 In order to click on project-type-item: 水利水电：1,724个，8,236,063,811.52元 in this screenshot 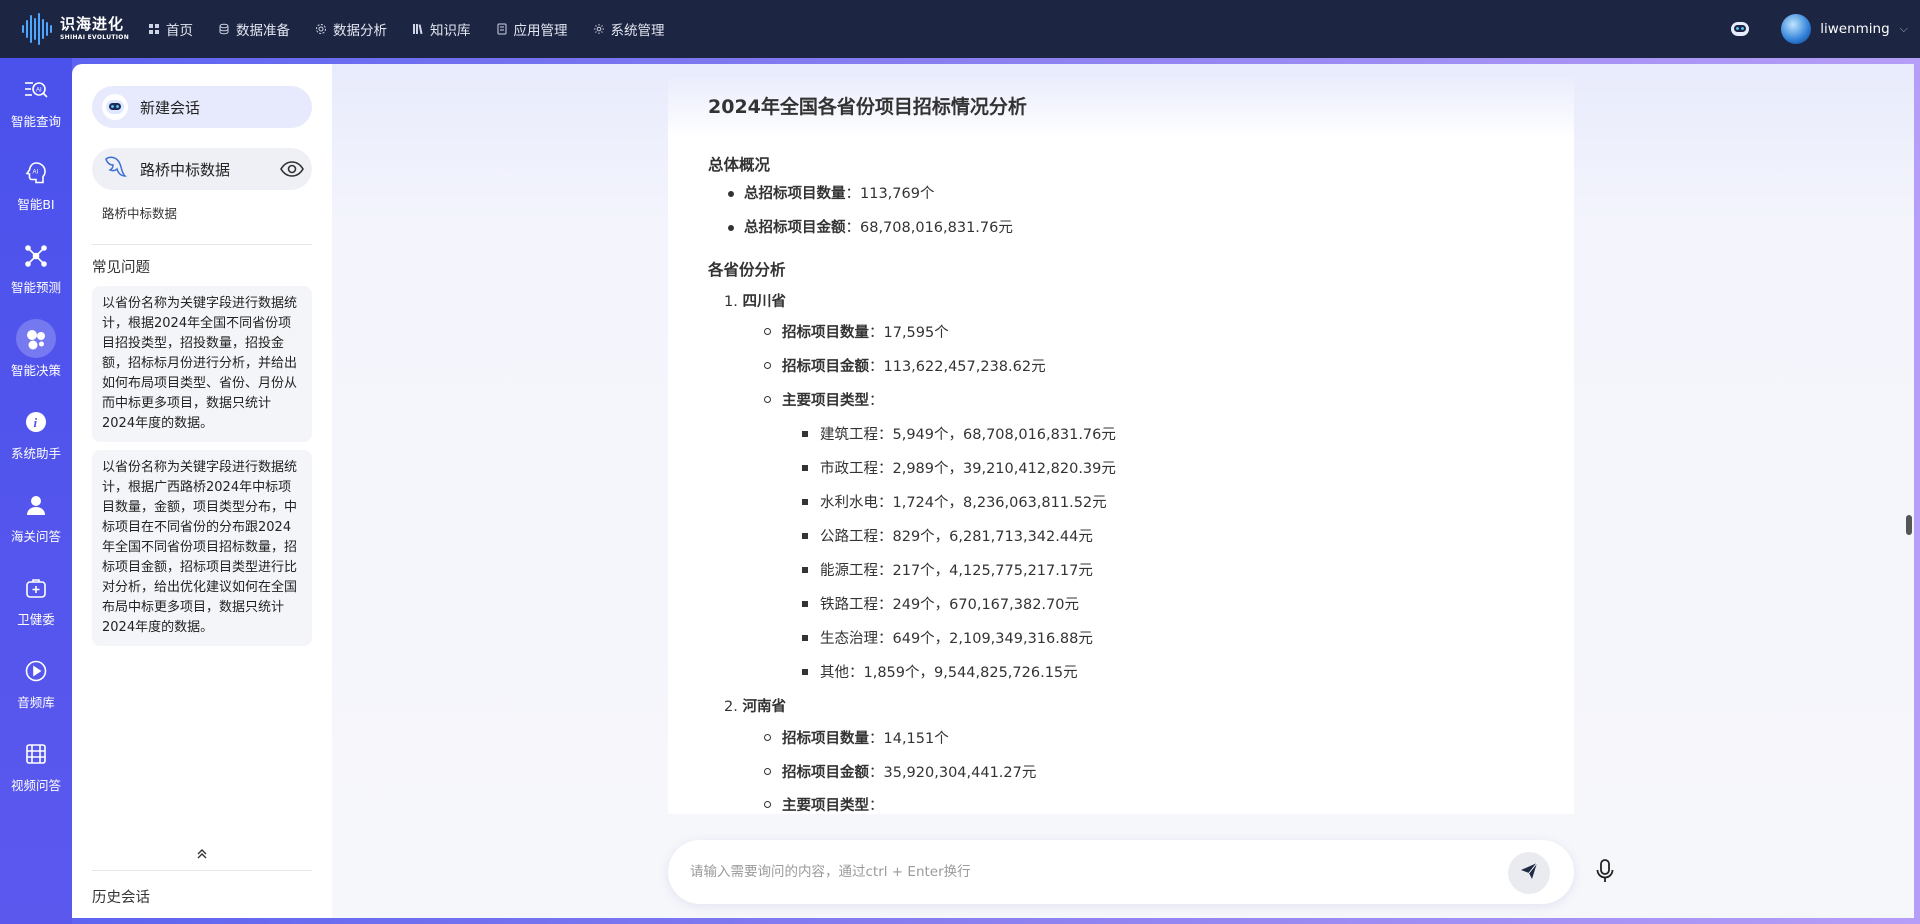, I will do `click(963, 503)`.